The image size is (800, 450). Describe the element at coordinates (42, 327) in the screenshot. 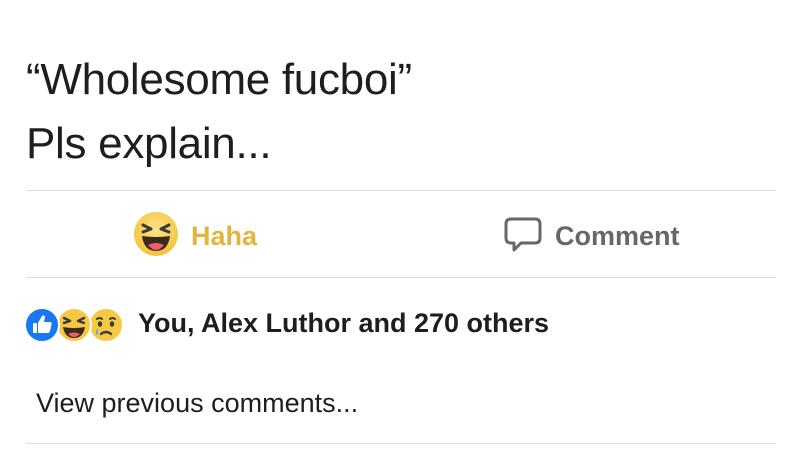

I see `like-icon` at that location.